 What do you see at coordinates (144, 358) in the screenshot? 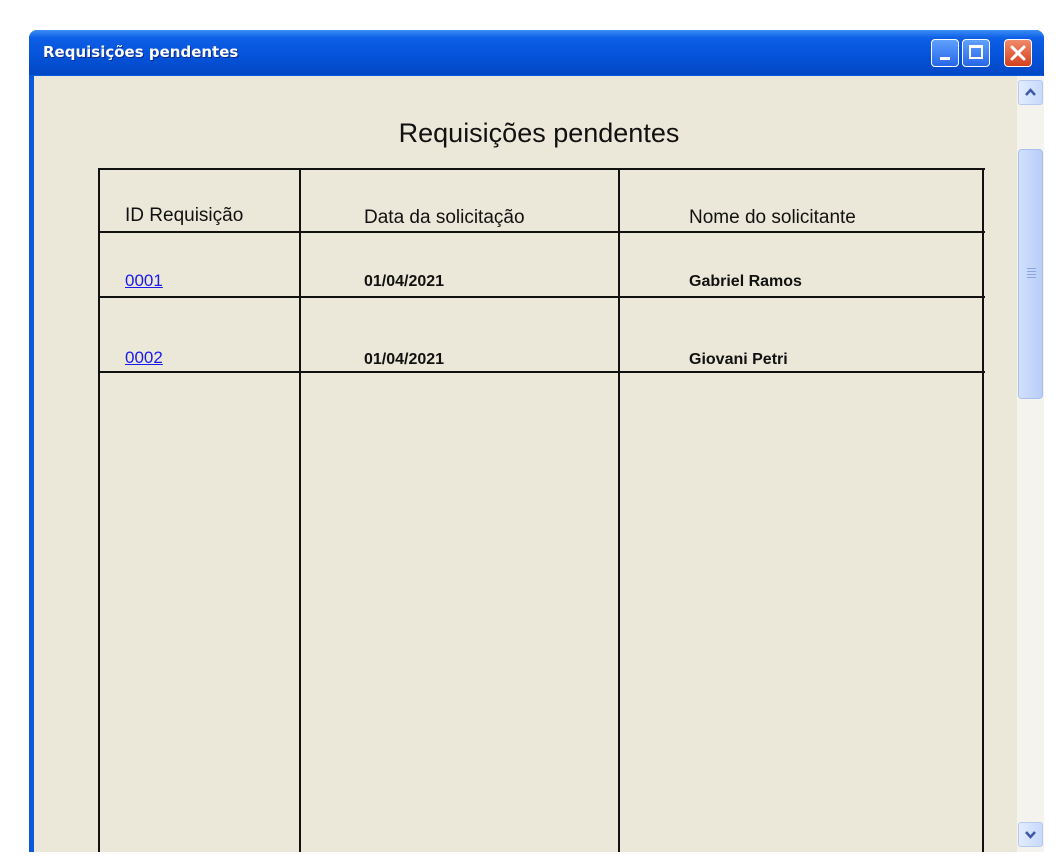
I see `request-id-link: 0002` at bounding box center [144, 358].